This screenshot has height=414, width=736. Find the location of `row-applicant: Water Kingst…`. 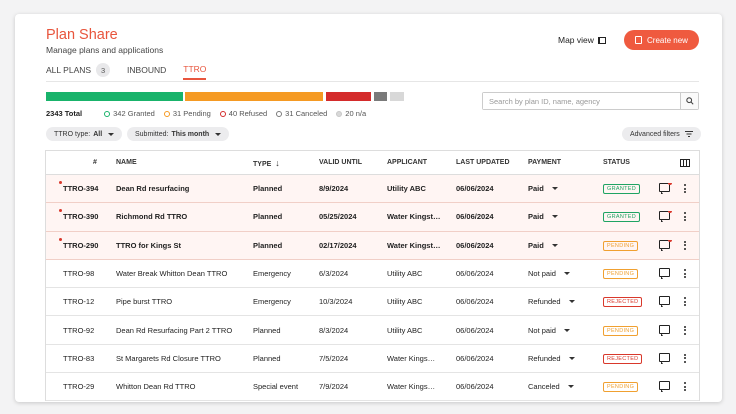

row-applicant: Water Kingst… is located at coordinates (414, 245).